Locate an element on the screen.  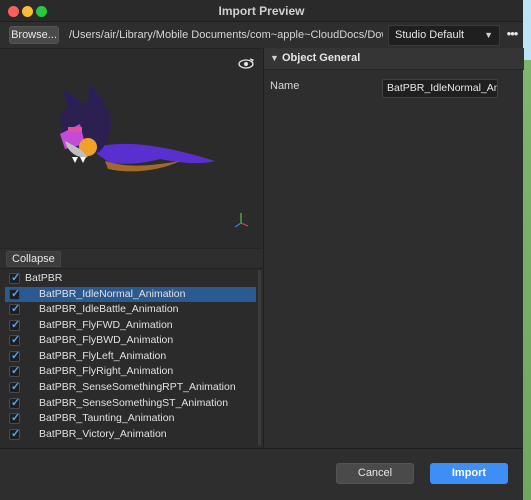
tree-item: ✓ BatPBR_SenseSomethingRPT_Animation is located at coordinates (128, 387).